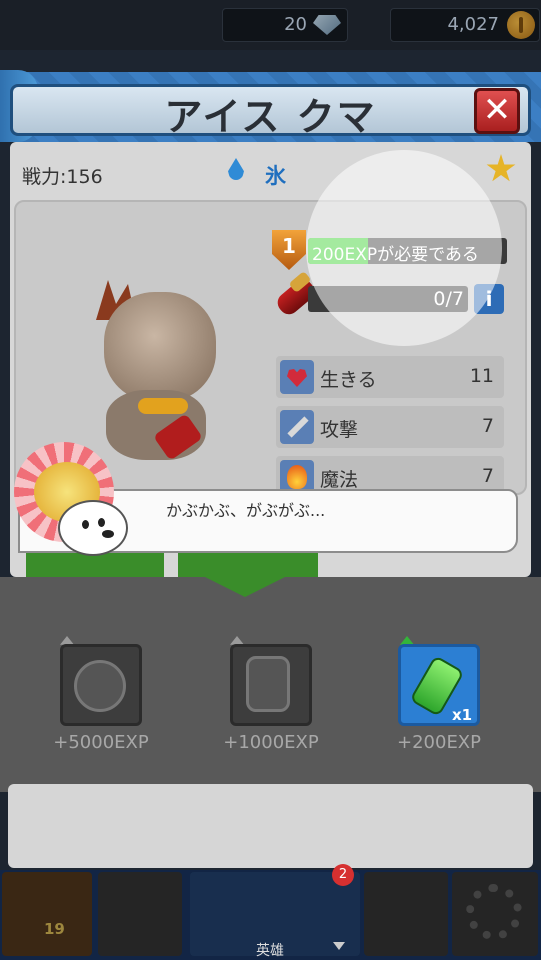 The width and height of the screenshot is (541, 960). Describe the element at coordinates (297, 427) in the screenshot. I see `sword-icon` at that location.